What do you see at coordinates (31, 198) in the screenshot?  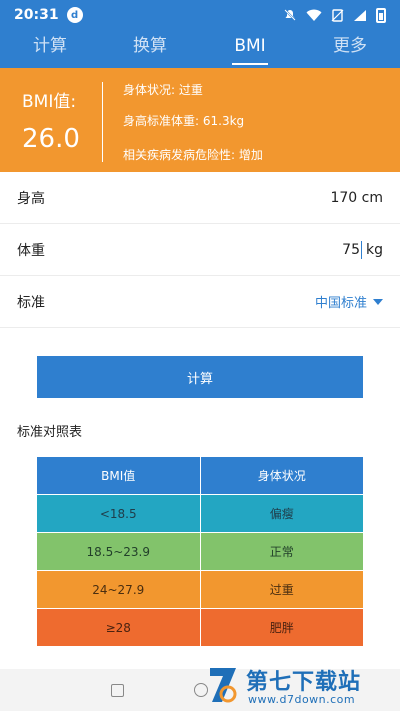 I see `height-label: 身高` at bounding box center [31, 198].